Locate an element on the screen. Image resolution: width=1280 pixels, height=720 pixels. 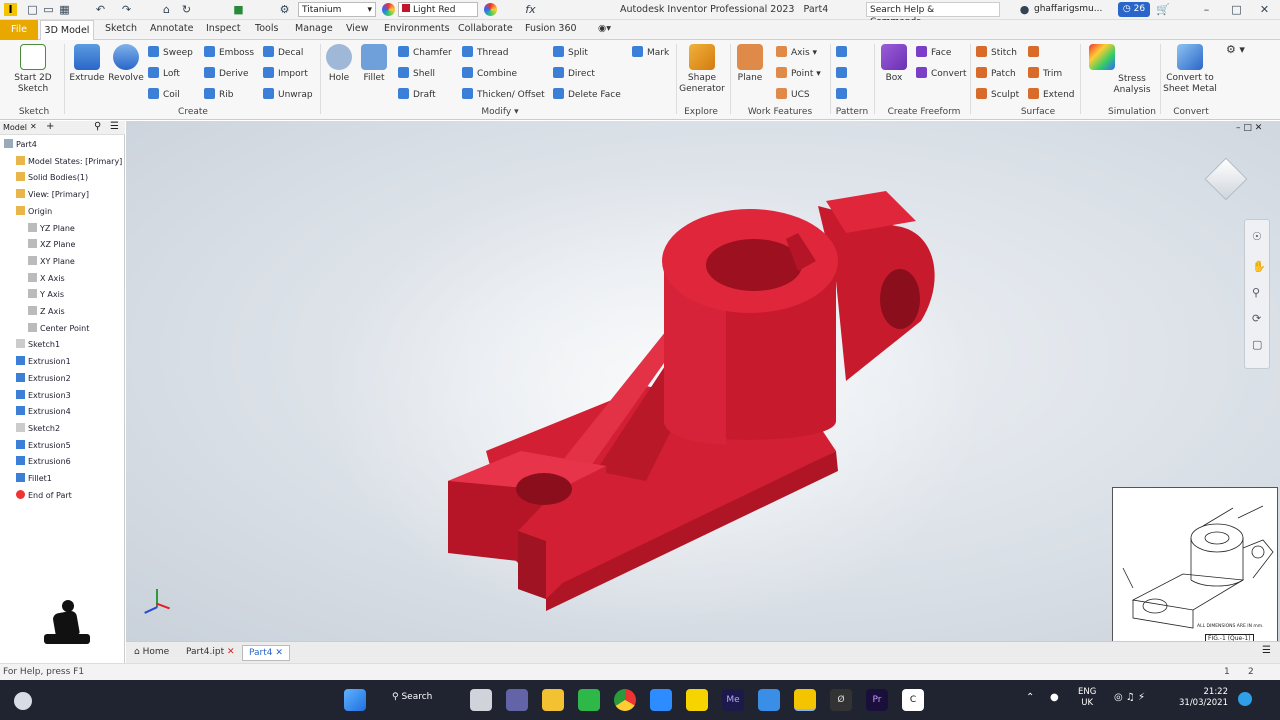
redo-icon: ↷ is located at coordinates (126, 9).